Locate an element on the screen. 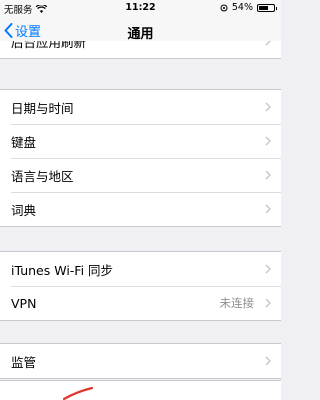  location-icon is located at coordinates (224, 7).